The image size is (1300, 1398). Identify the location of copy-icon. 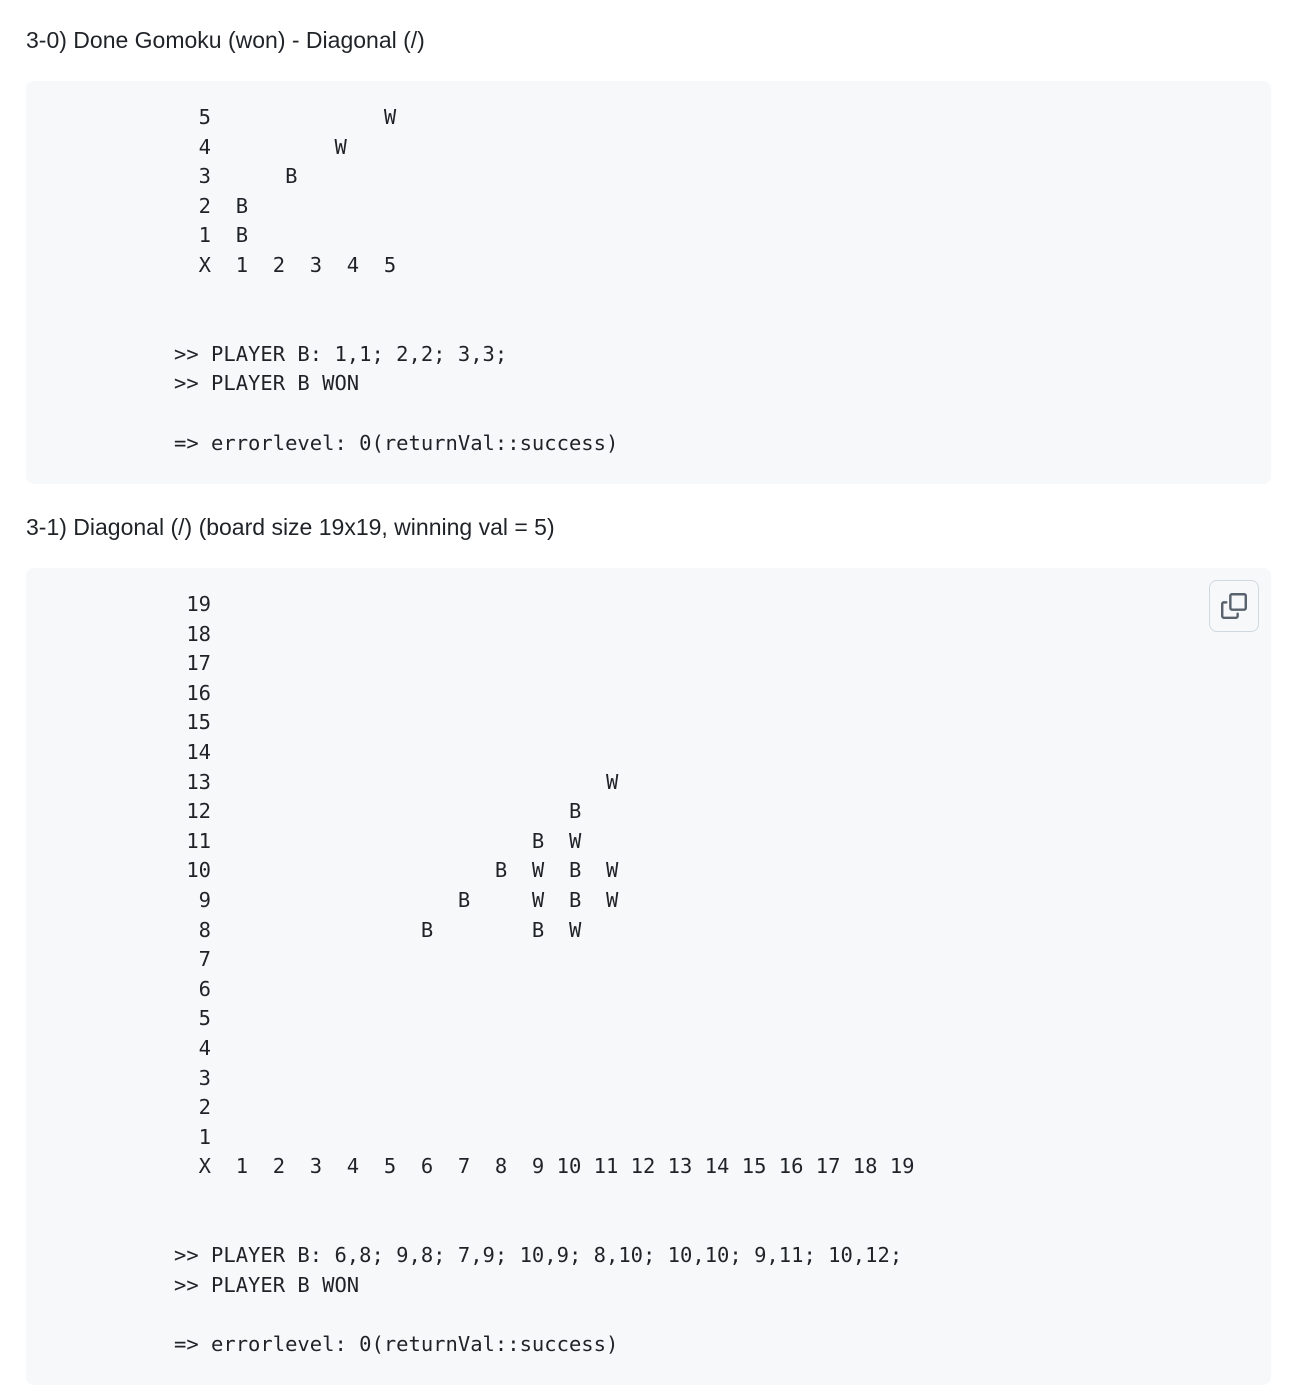
(1234, 606).